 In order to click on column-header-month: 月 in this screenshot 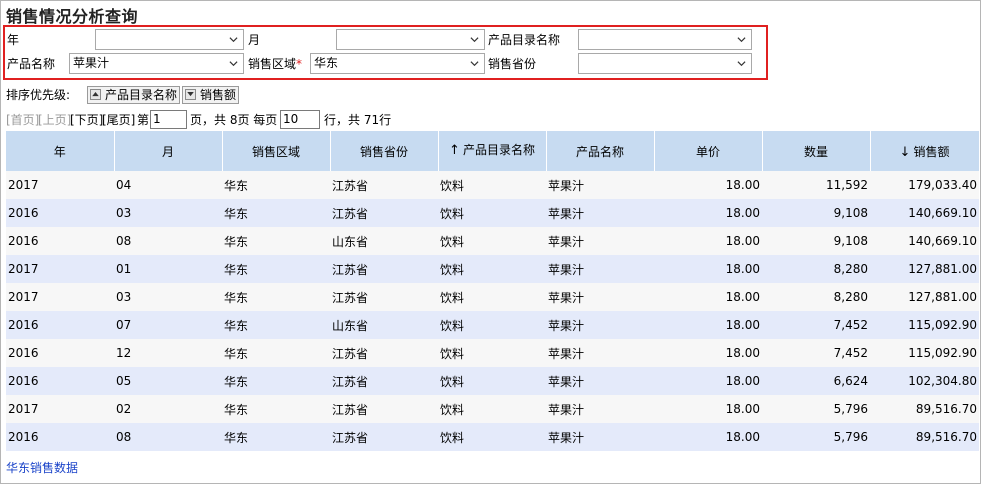, I will do `click(168, 151)`.